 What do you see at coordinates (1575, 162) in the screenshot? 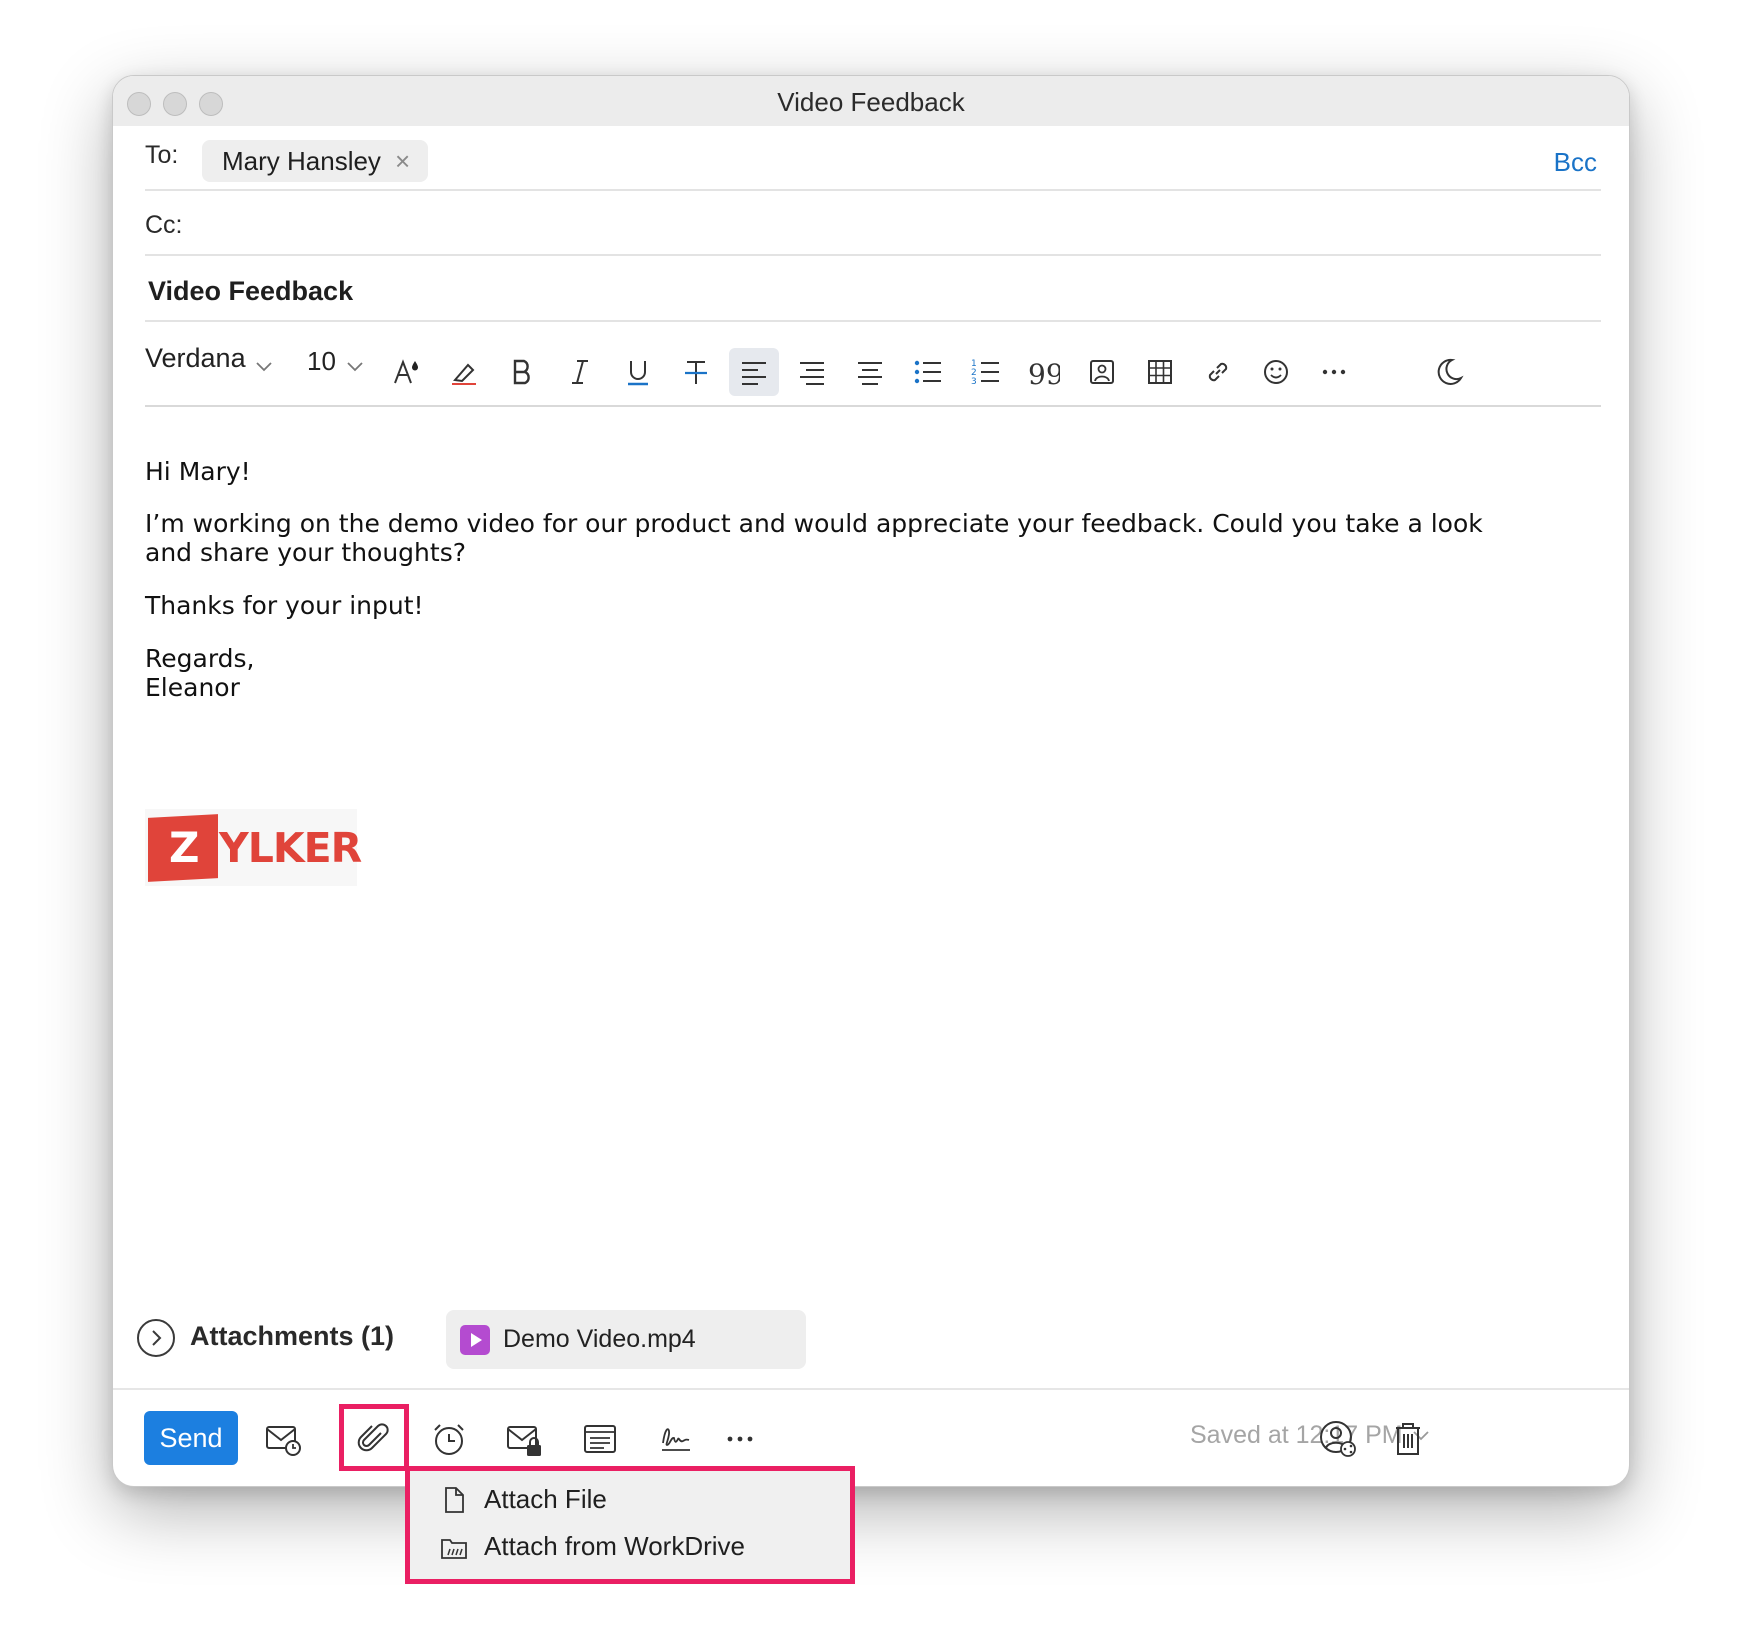
I see `bcc-button: Bcc` at bounding box center [1575, 162].